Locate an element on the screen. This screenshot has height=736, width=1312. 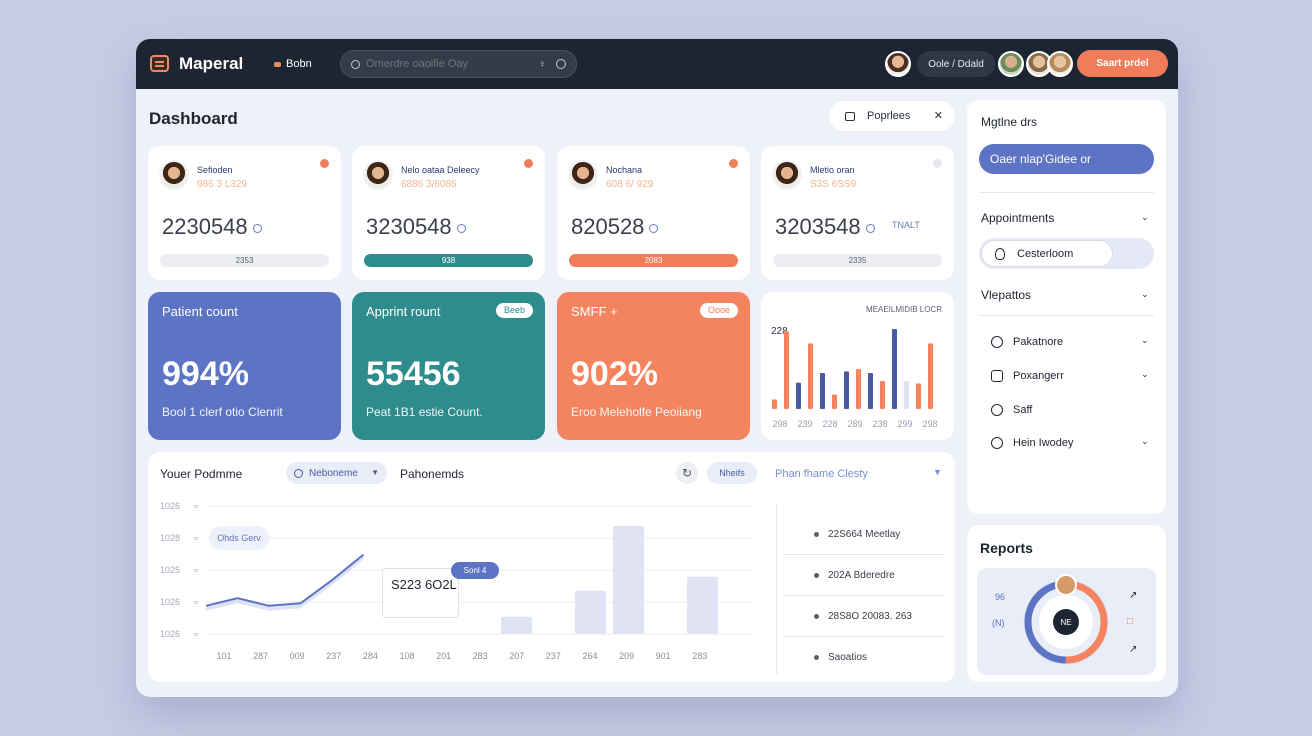
toggle-option: Cesterloom is located at coordinates (1047, 253).